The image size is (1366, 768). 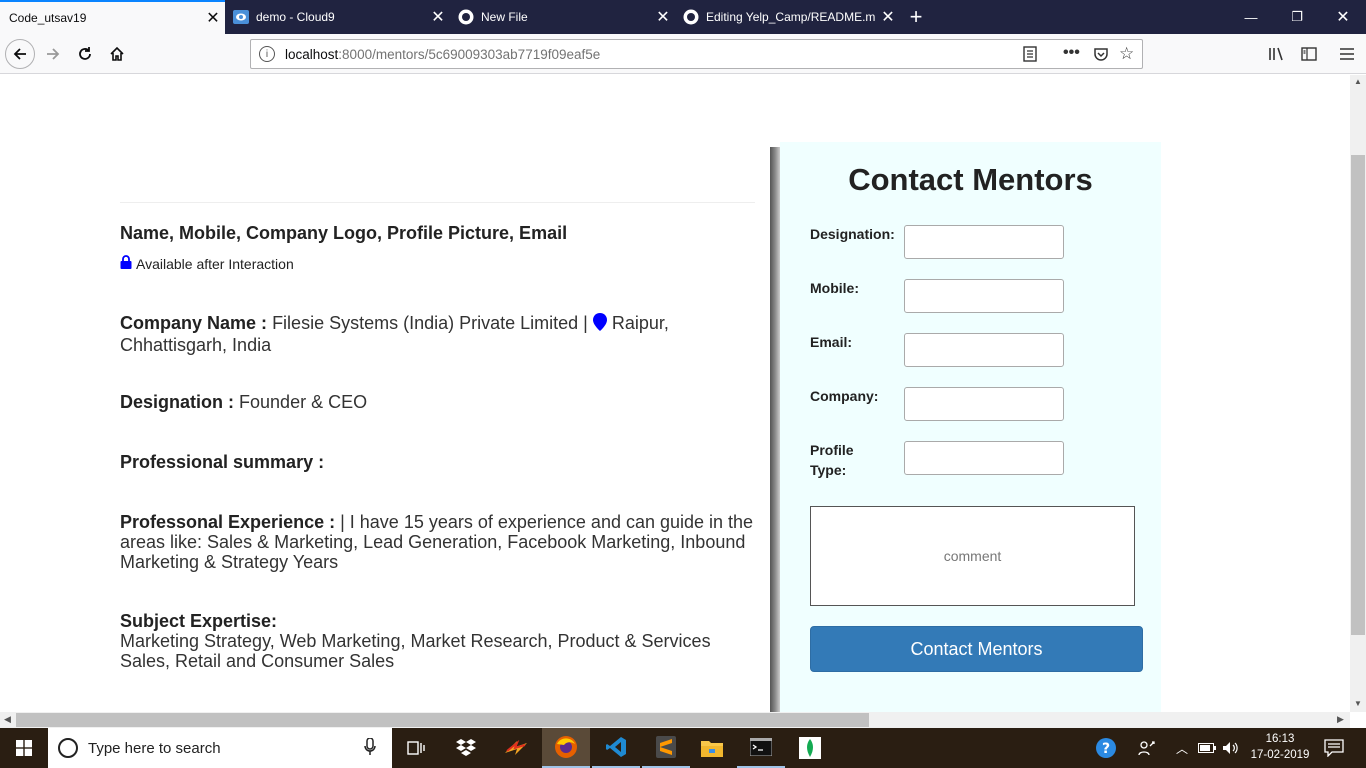 What do you see at coordinates (984, 350) in the screenshot?
I see `email-input` at bounding box center [984, 350].